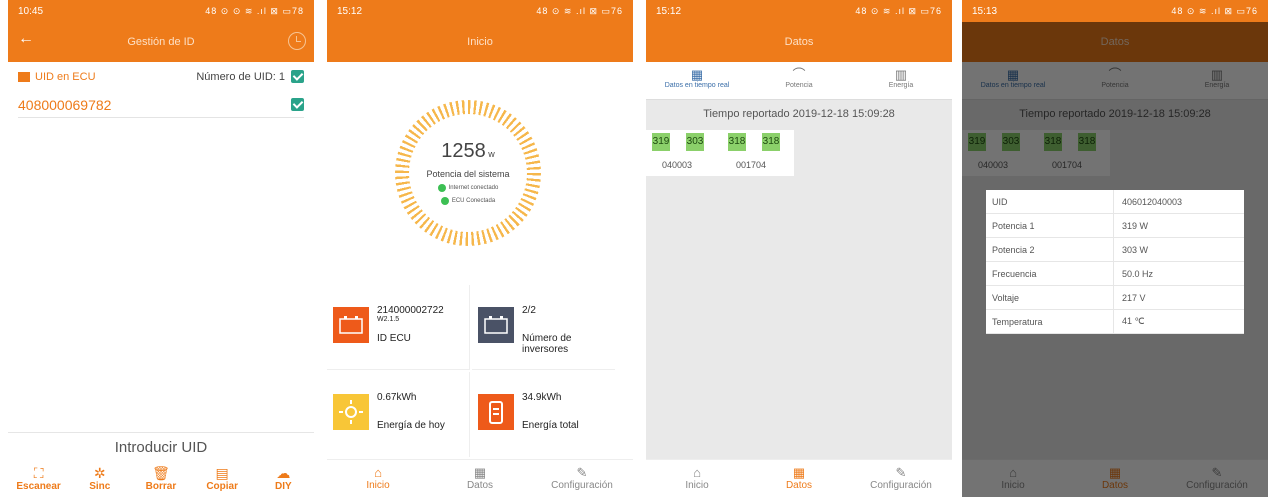 The image size is (1268, 497). What do you see at coordinates (65, 76) in the screenshot?
I see `uid-label: UID en ECU` at bounding box center [65, 76].